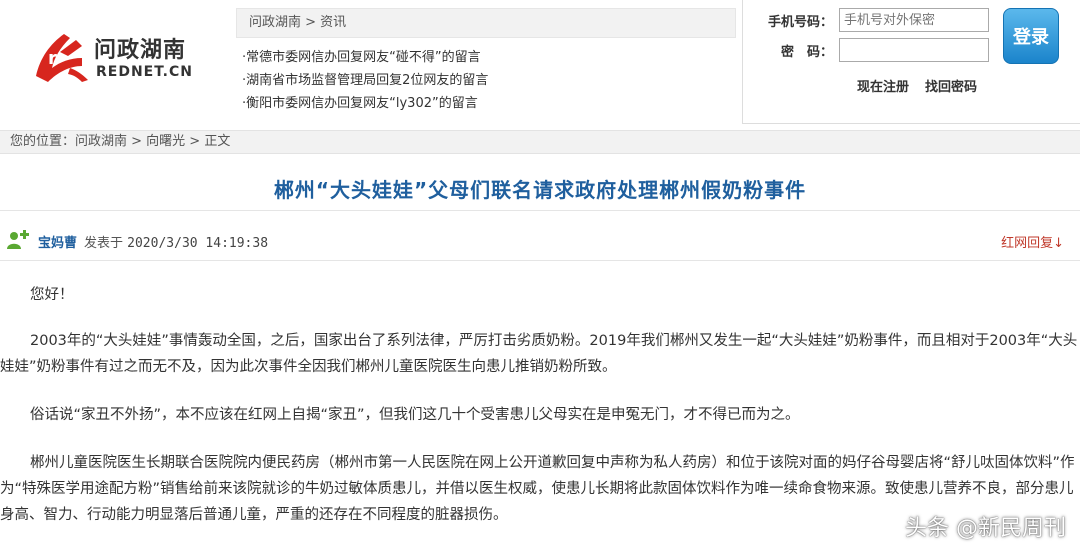 This screenshot has width=1080, height=559. I want to click on login-panel: 手机号码： 密 码： 登录 现在注册 找回密码, so click(911, 62).